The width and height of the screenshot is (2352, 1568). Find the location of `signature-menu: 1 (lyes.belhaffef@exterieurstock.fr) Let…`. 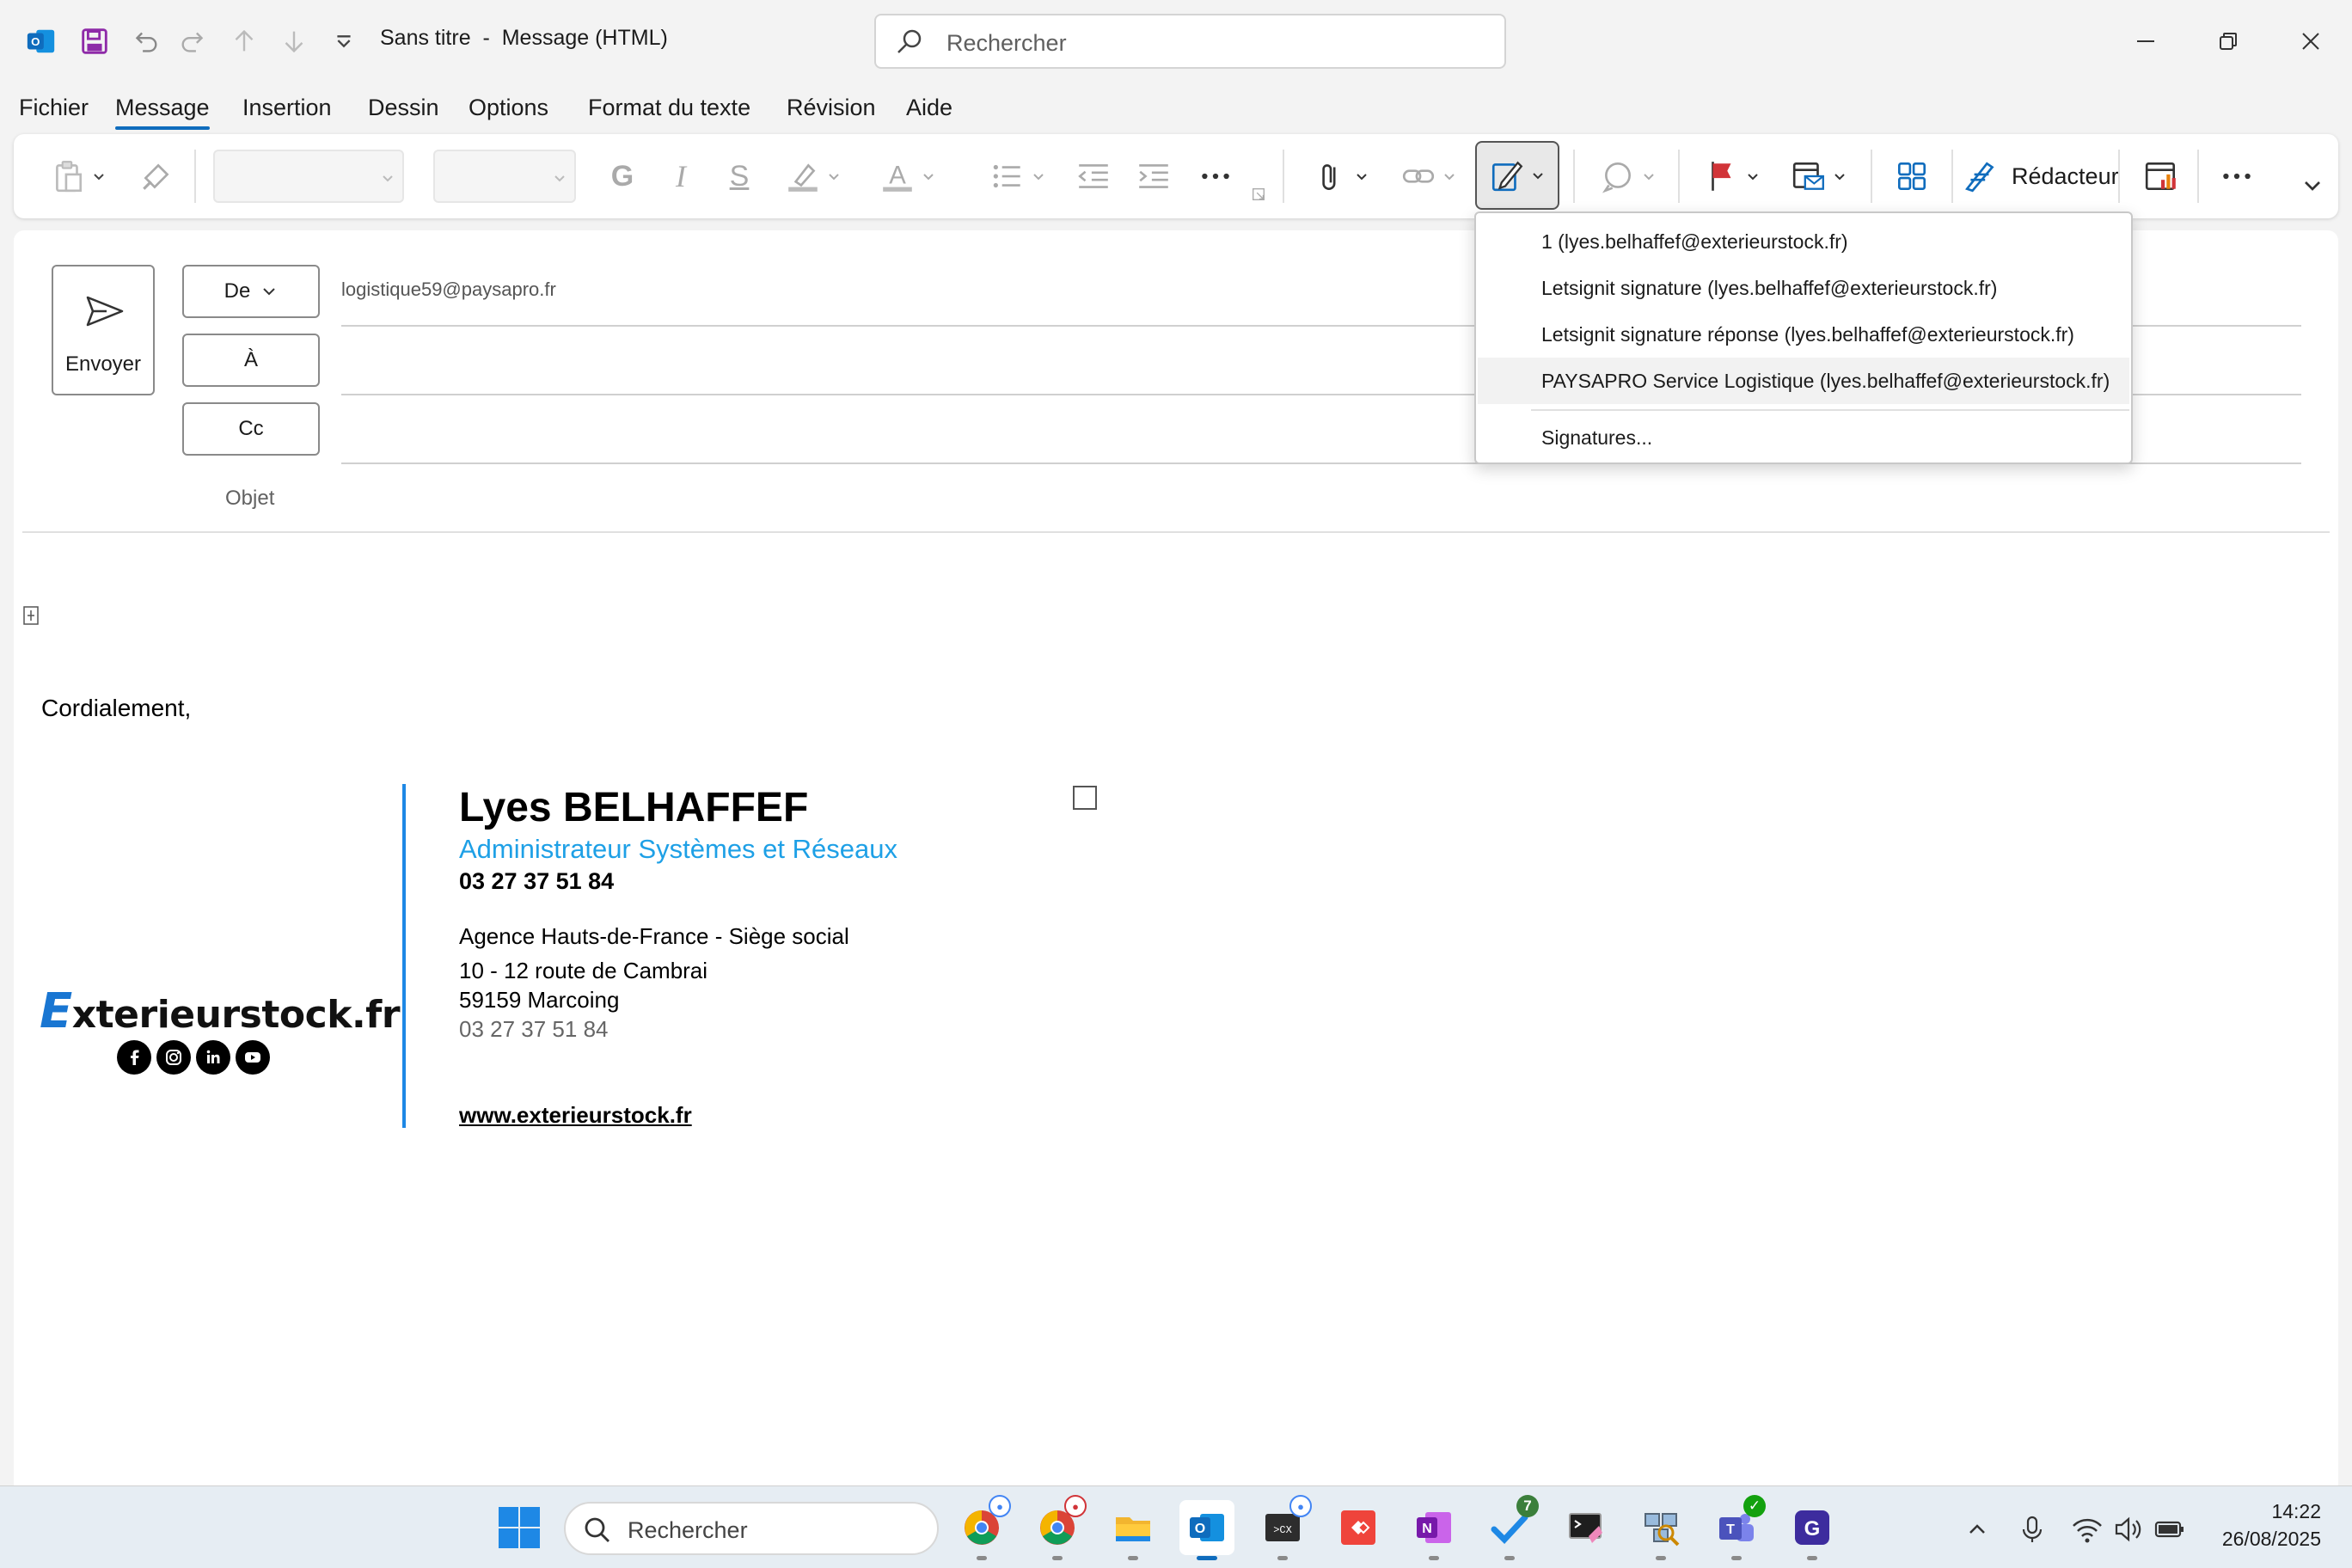

signature-menu: 1 (lyes.belhaffef@exterieurstock.fr) Let… is located at coordinates (1803, 337).